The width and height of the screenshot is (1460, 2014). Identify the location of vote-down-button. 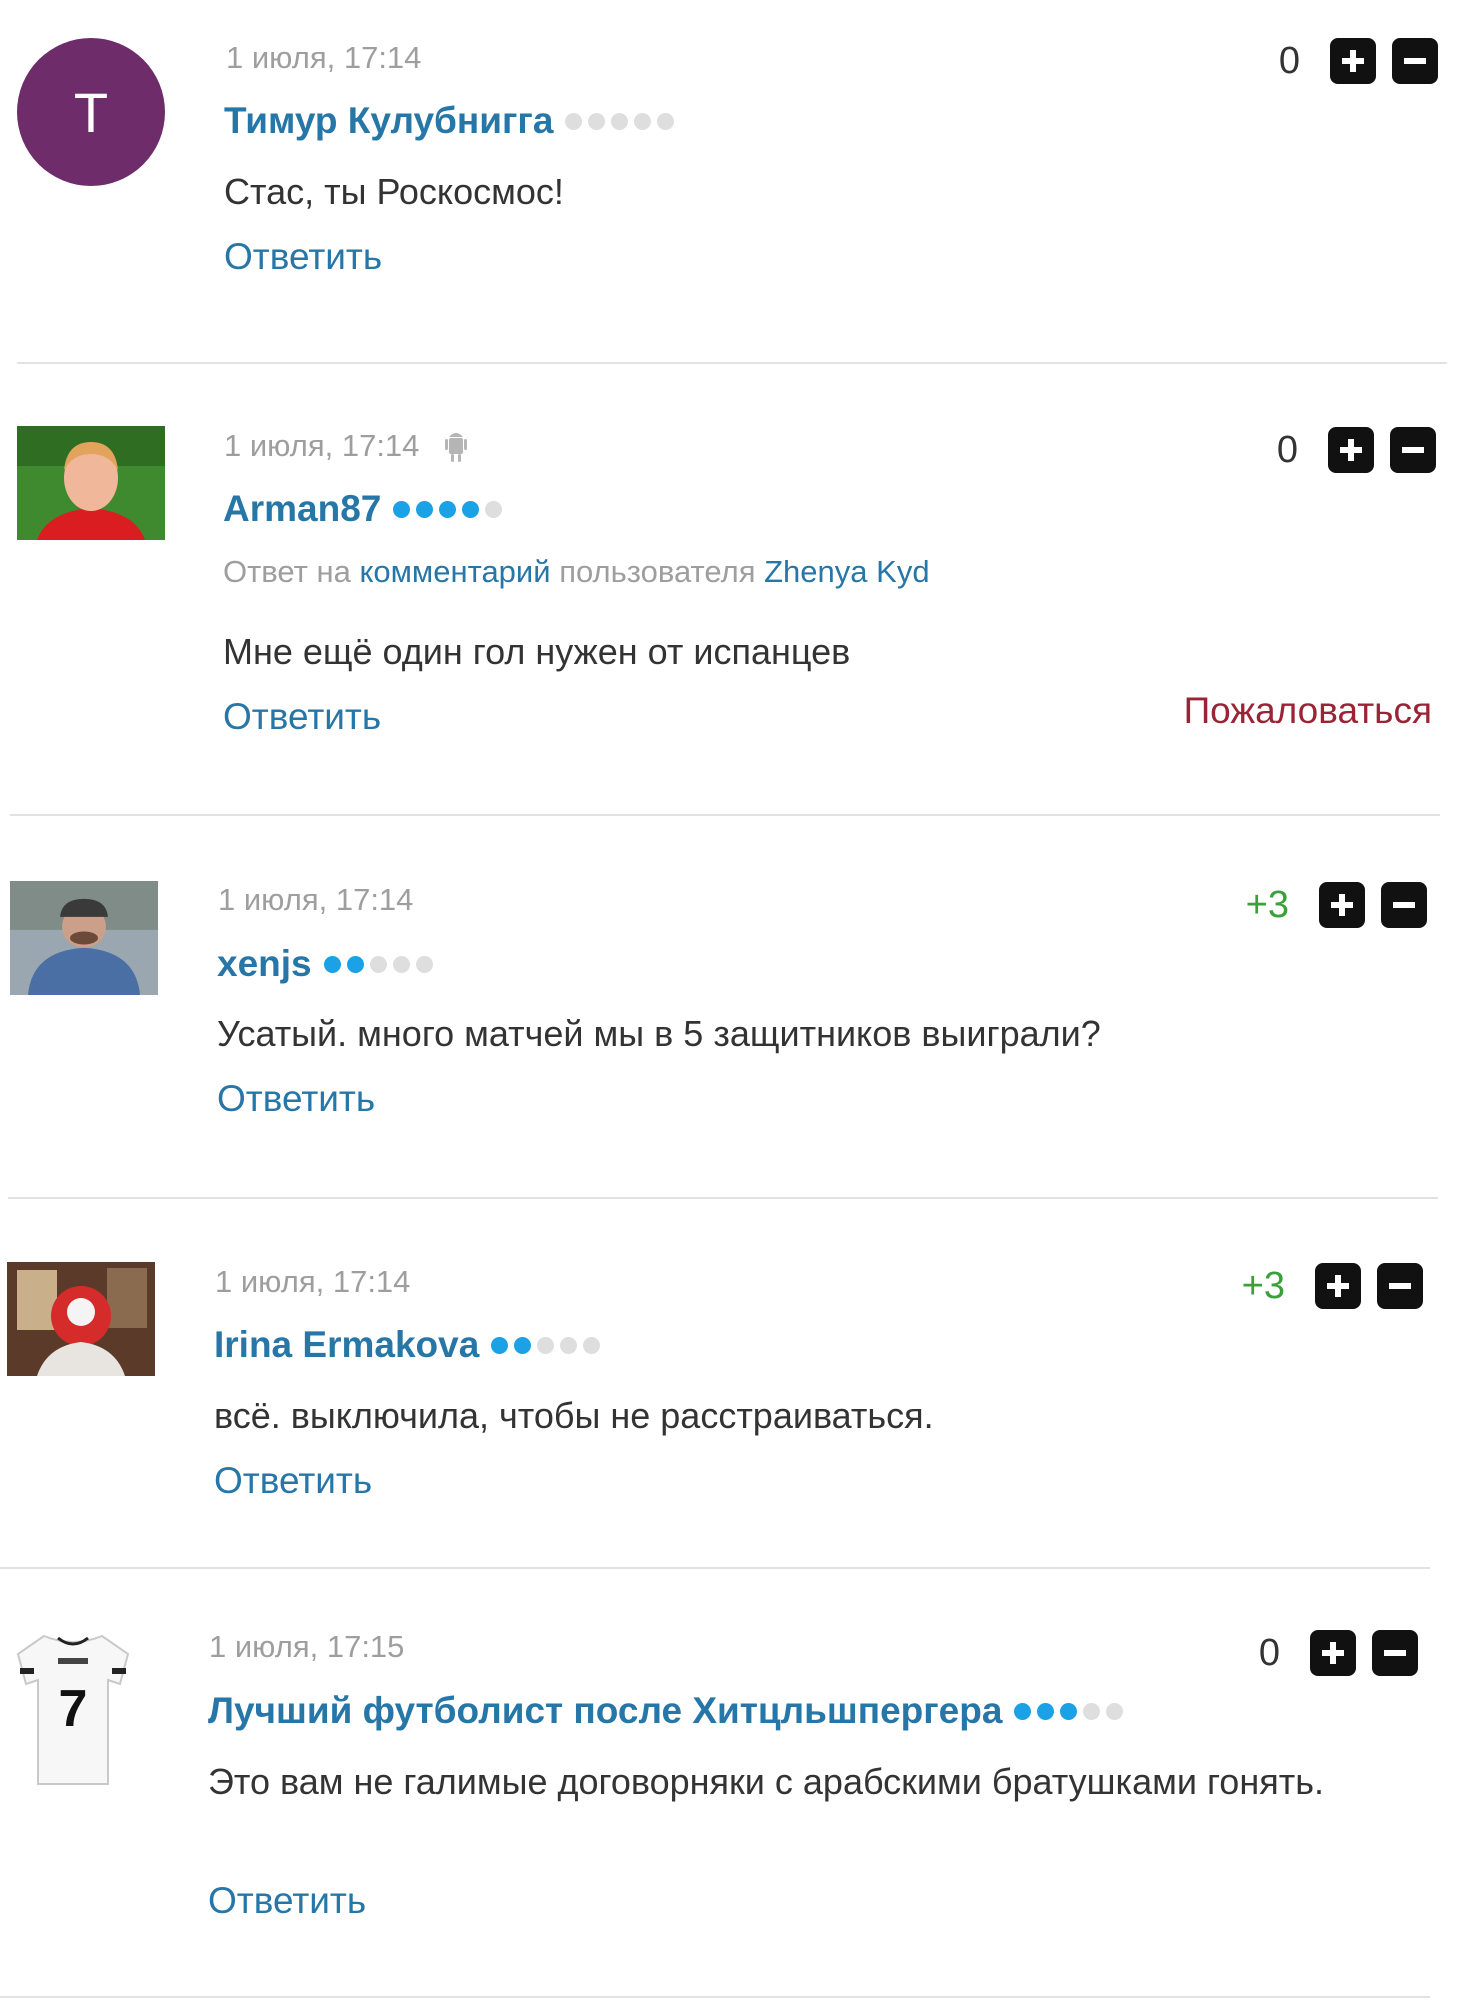
(1395, 1653).